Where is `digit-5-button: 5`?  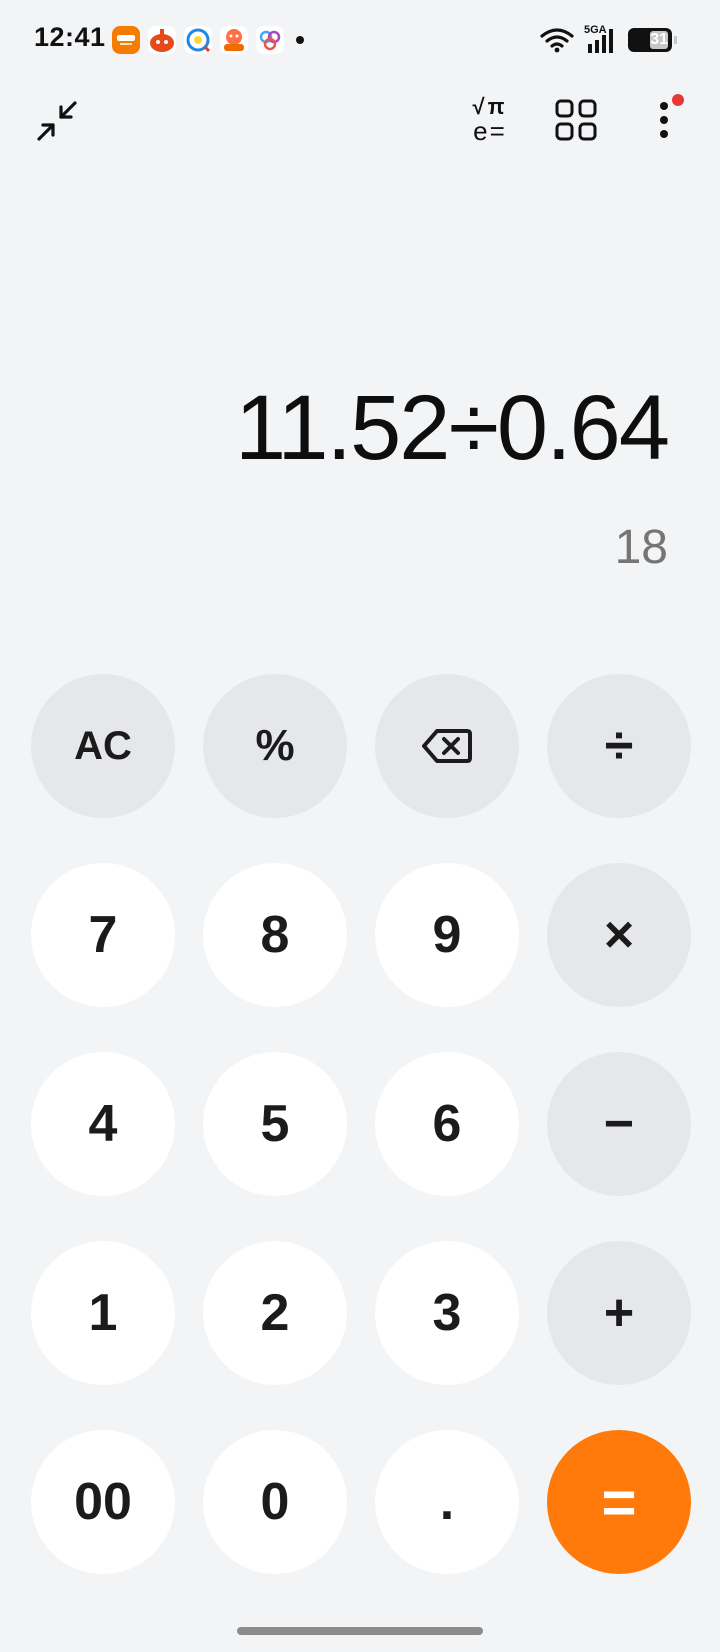
digit-5-button: 5 is located at coordinates (275, 1124).